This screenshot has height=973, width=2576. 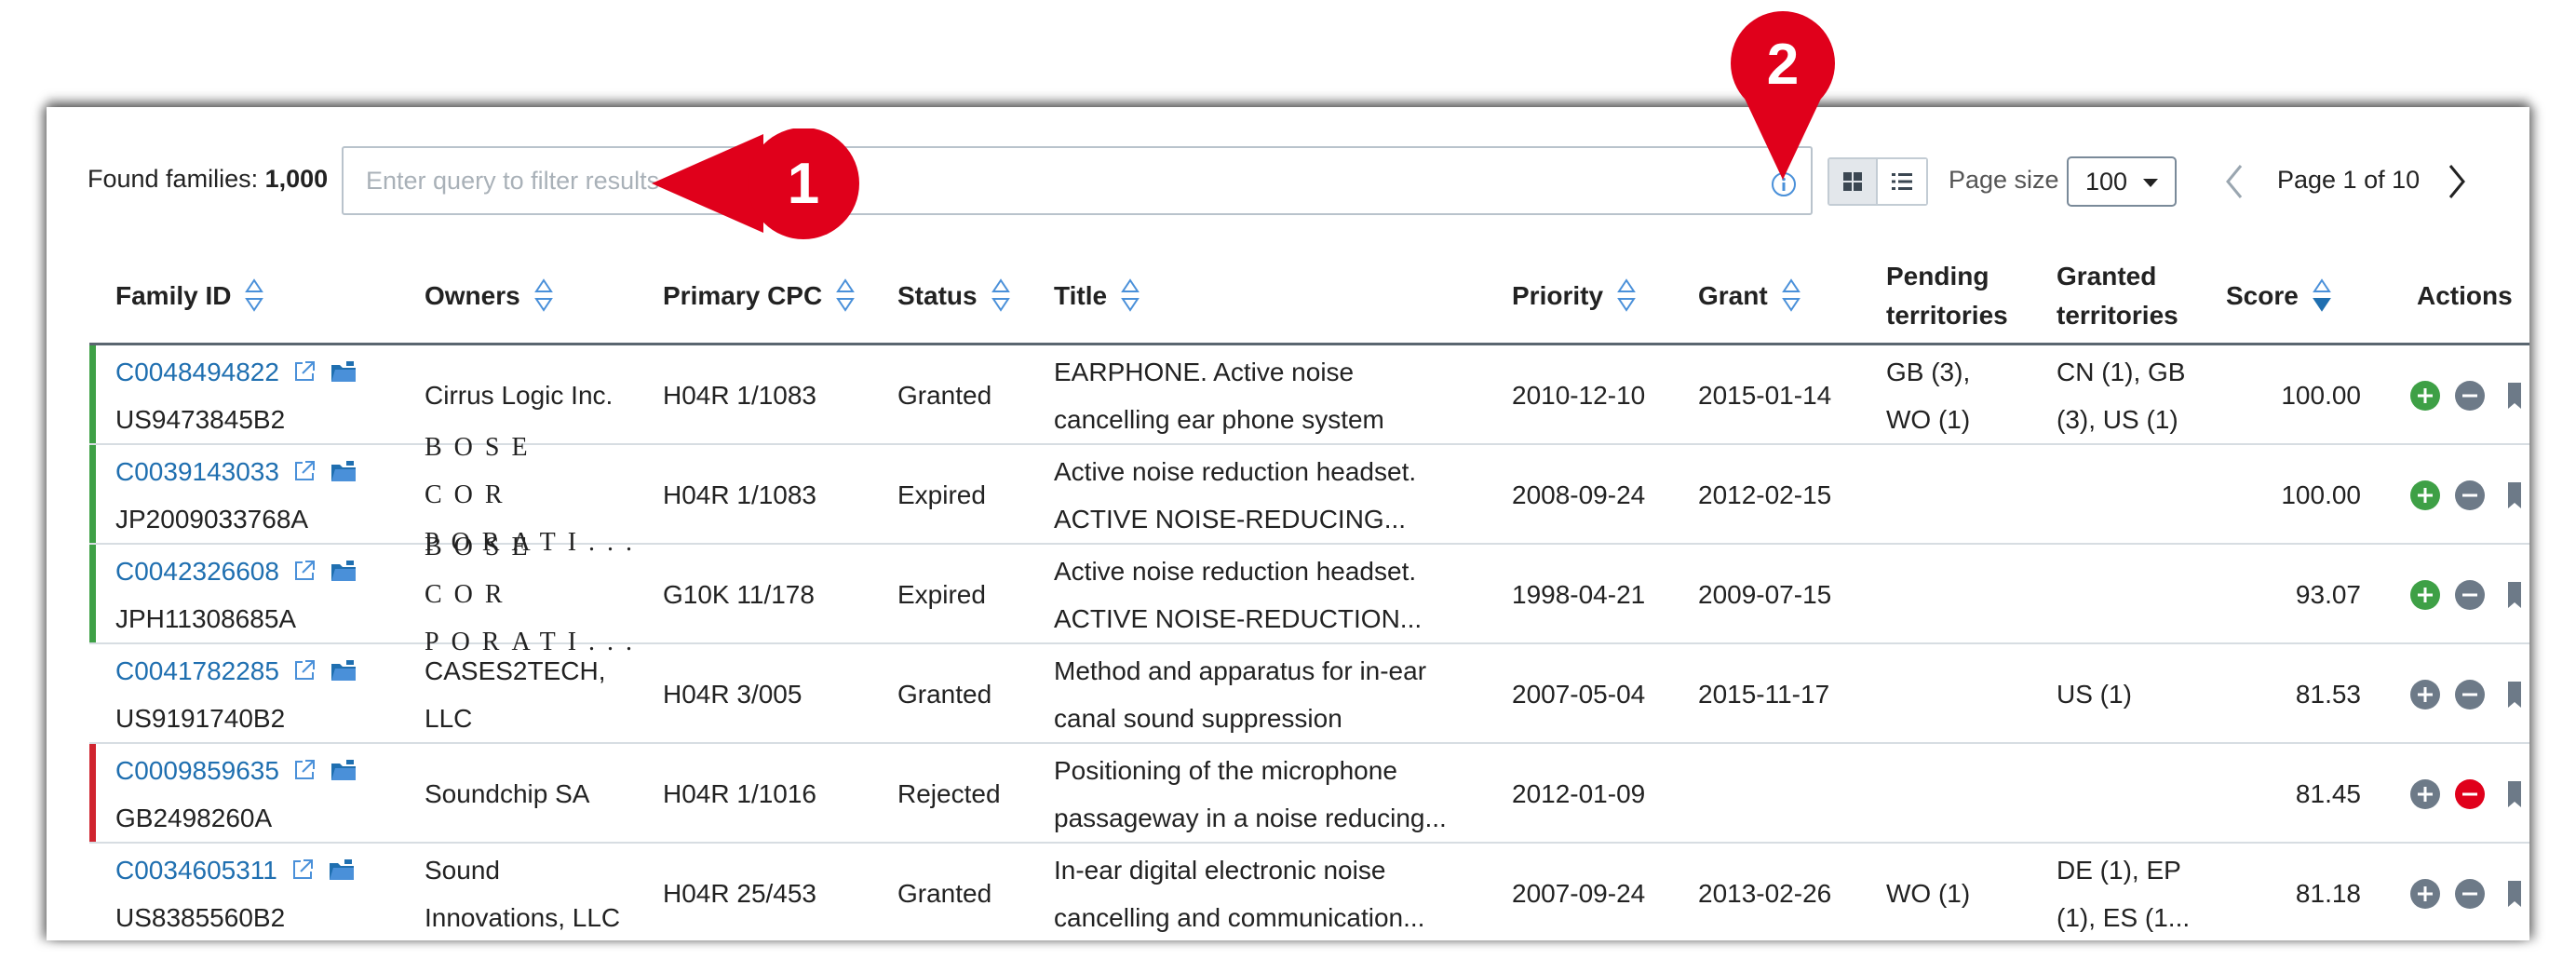 What do you see at coordinates (1764, 695) in the screenshot?
I see `grant-cell: 2015-11-17` at bounding box center [1764, 695].